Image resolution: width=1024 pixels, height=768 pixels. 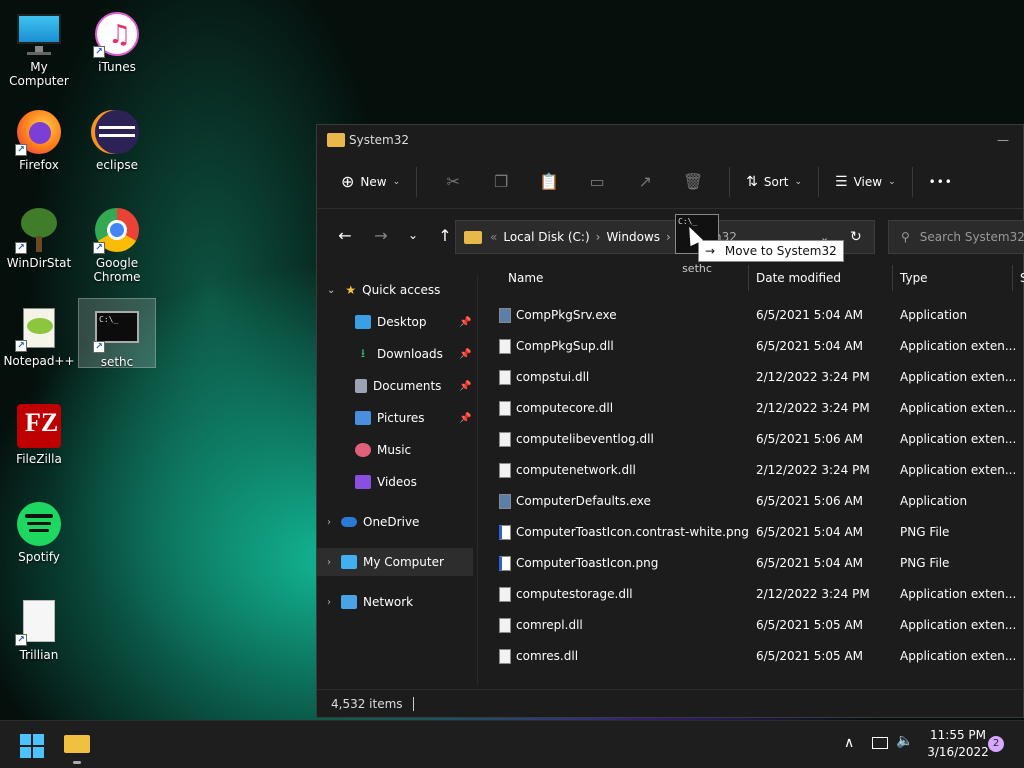 I want to click on file-date: 6/5/2021 5:05 AM, so click(x=810, y=656).